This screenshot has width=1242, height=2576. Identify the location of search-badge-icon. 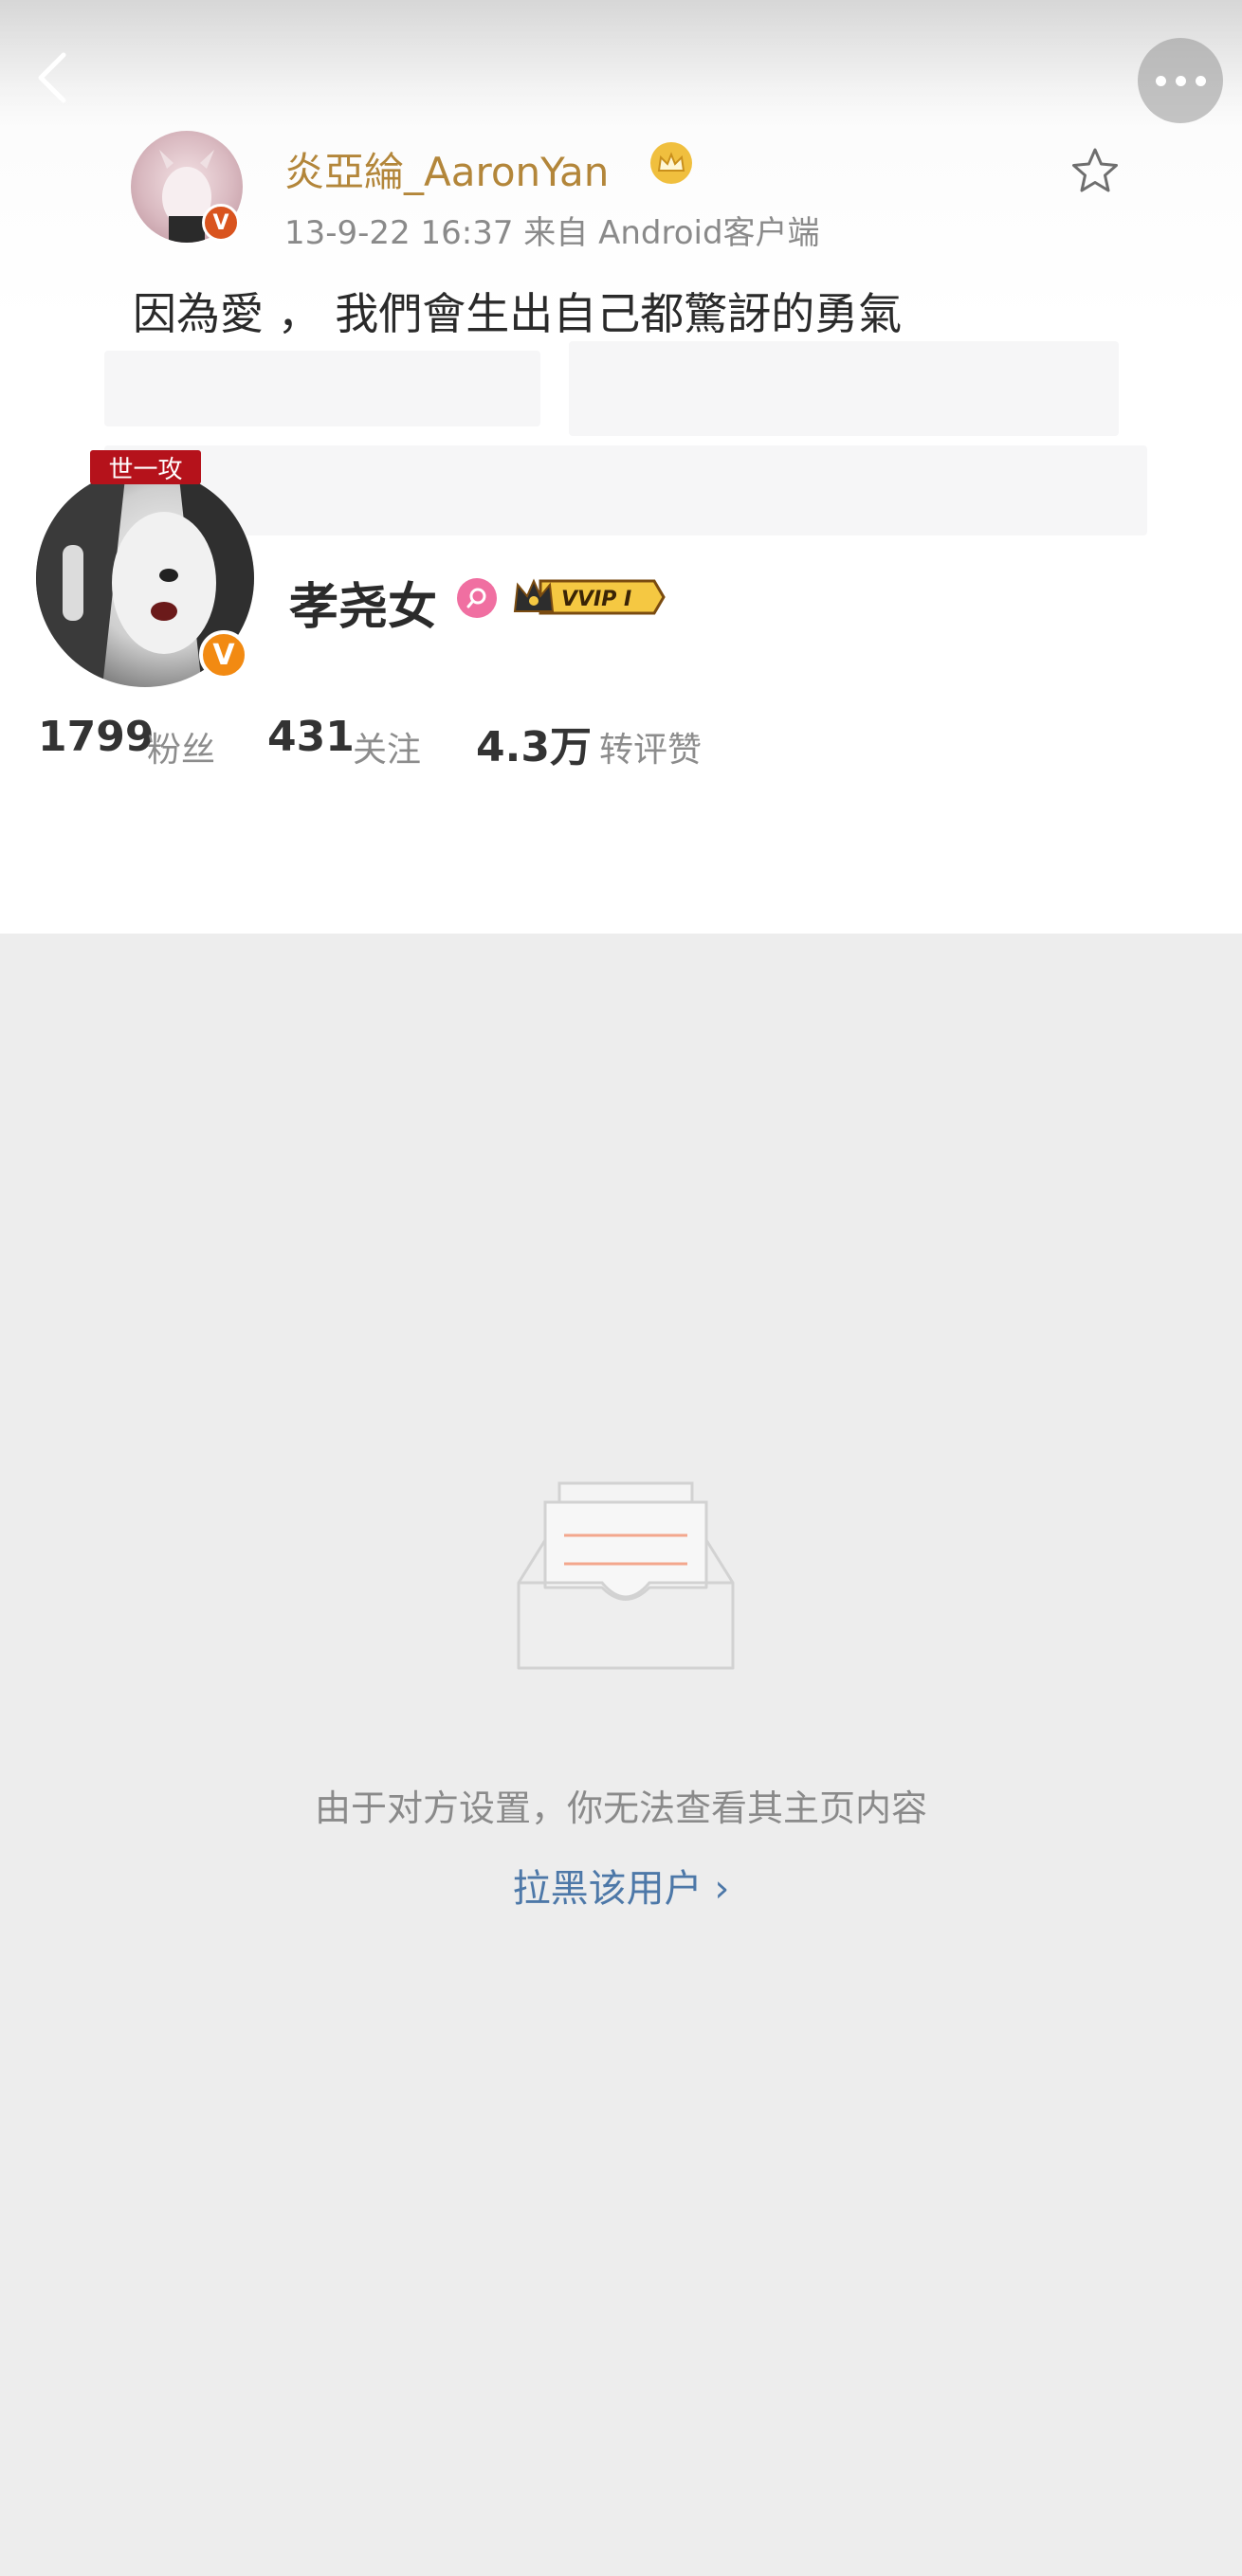
(477, 598).